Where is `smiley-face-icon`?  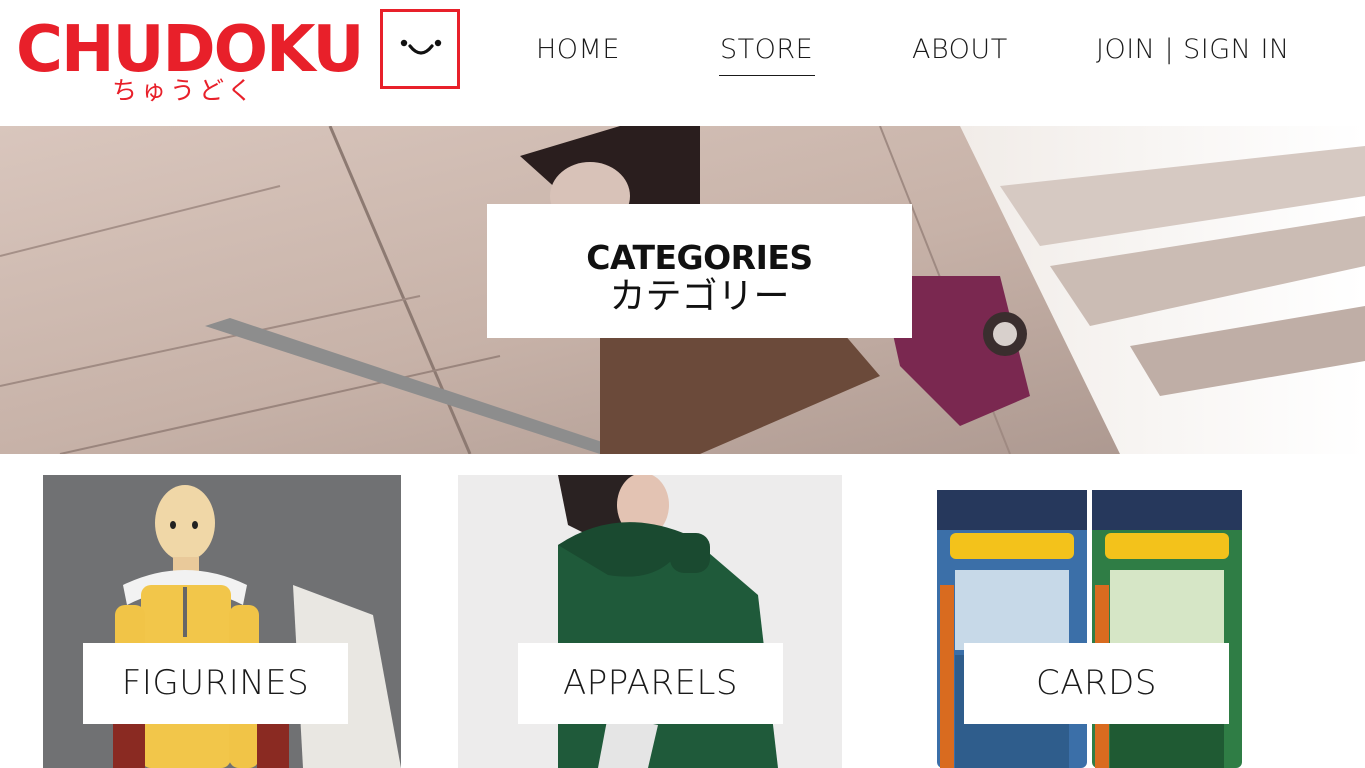
smiley-face-icon is located at coordinates (420, 49).